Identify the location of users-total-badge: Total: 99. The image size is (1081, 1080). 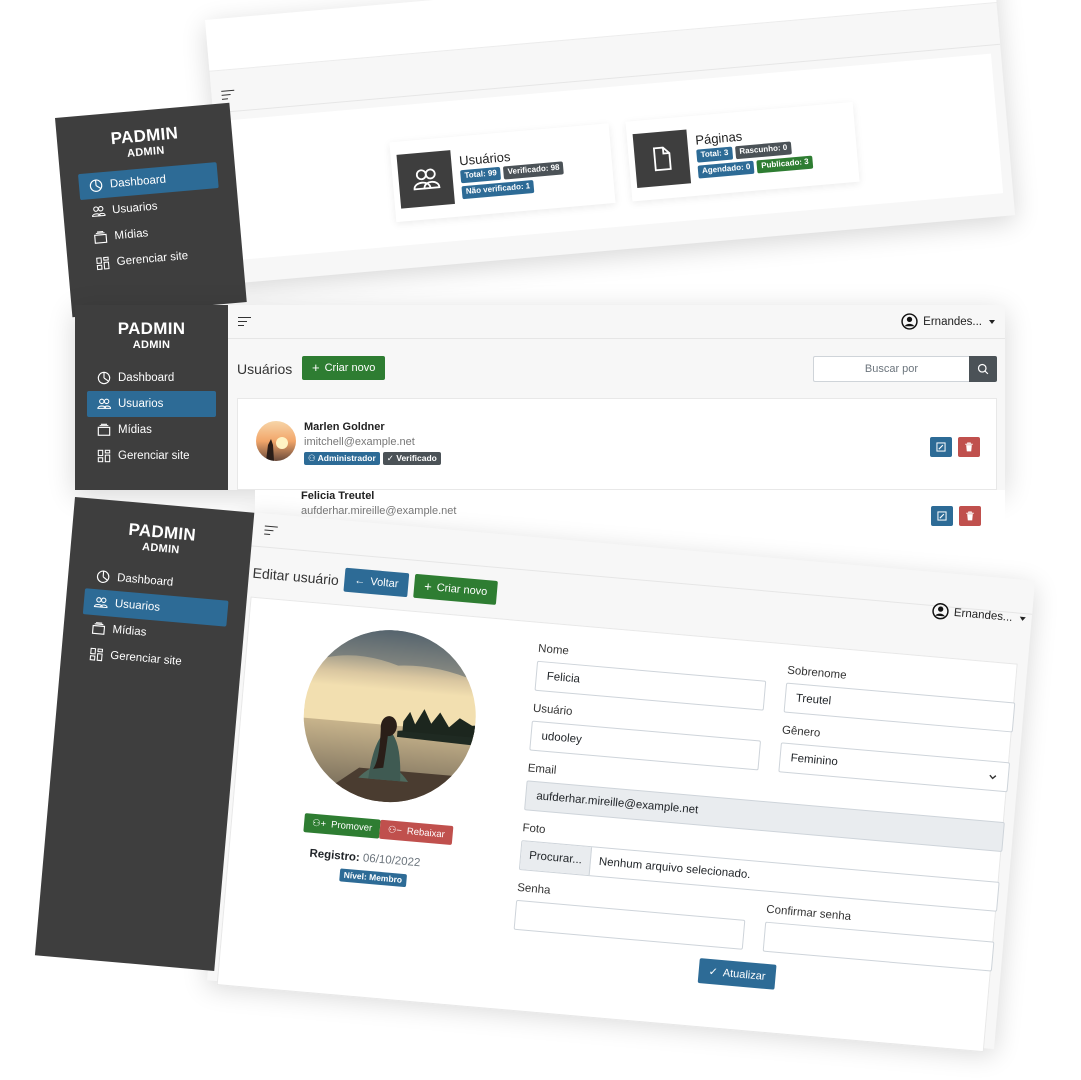
(481, 175).